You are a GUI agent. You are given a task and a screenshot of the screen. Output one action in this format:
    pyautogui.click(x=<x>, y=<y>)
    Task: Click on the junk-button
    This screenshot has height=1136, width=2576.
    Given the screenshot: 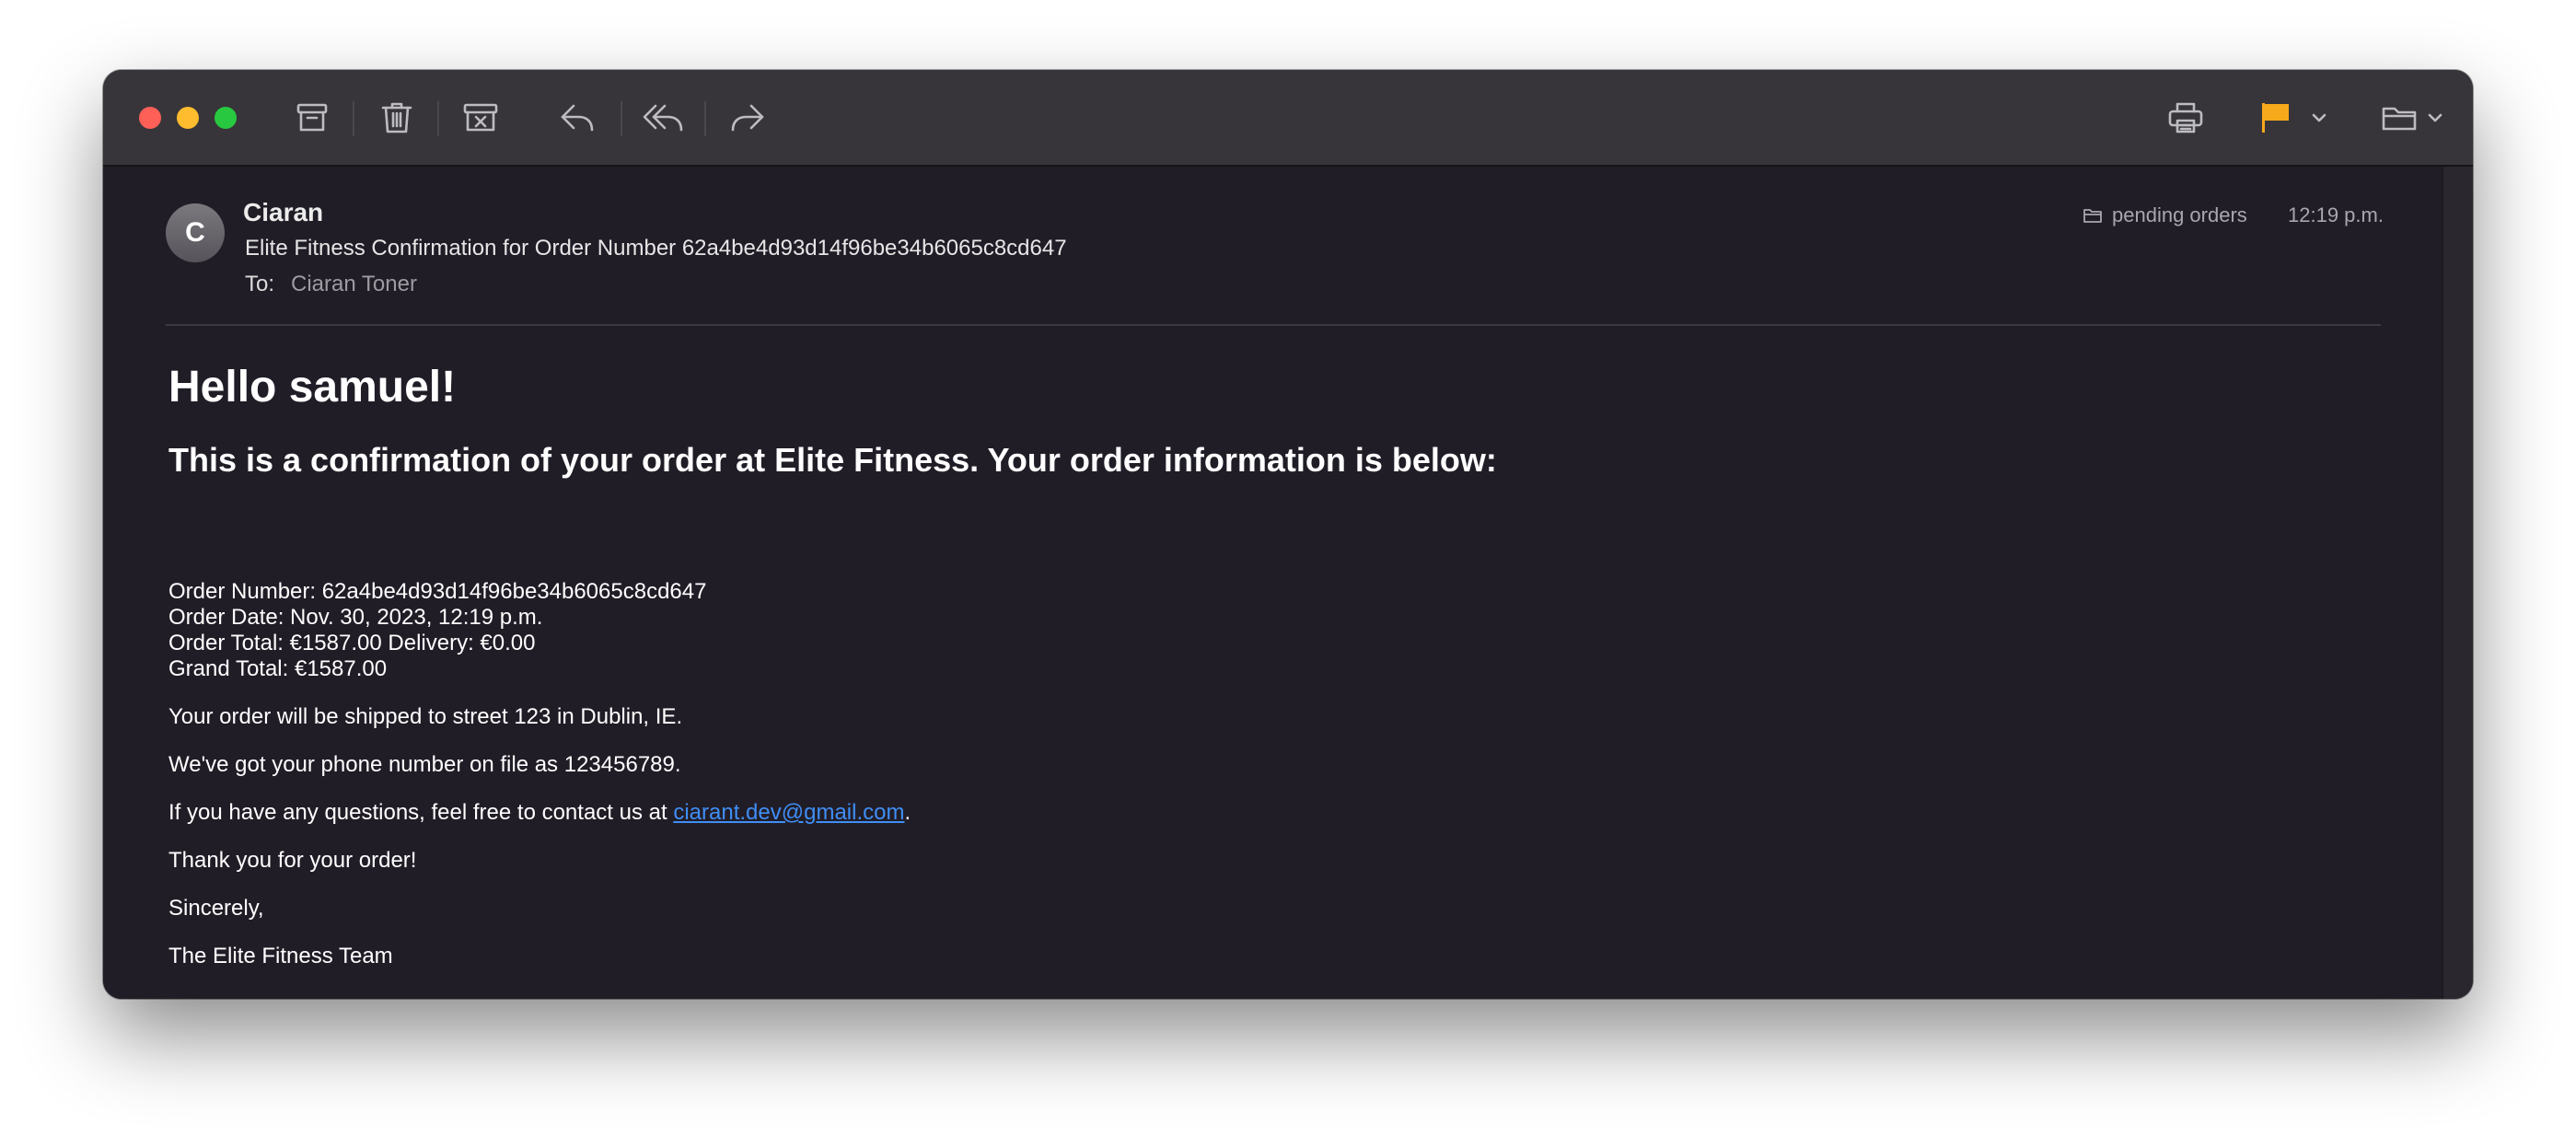 What is the action you would take?
    pyautogui.click(x=480, y=118)
    